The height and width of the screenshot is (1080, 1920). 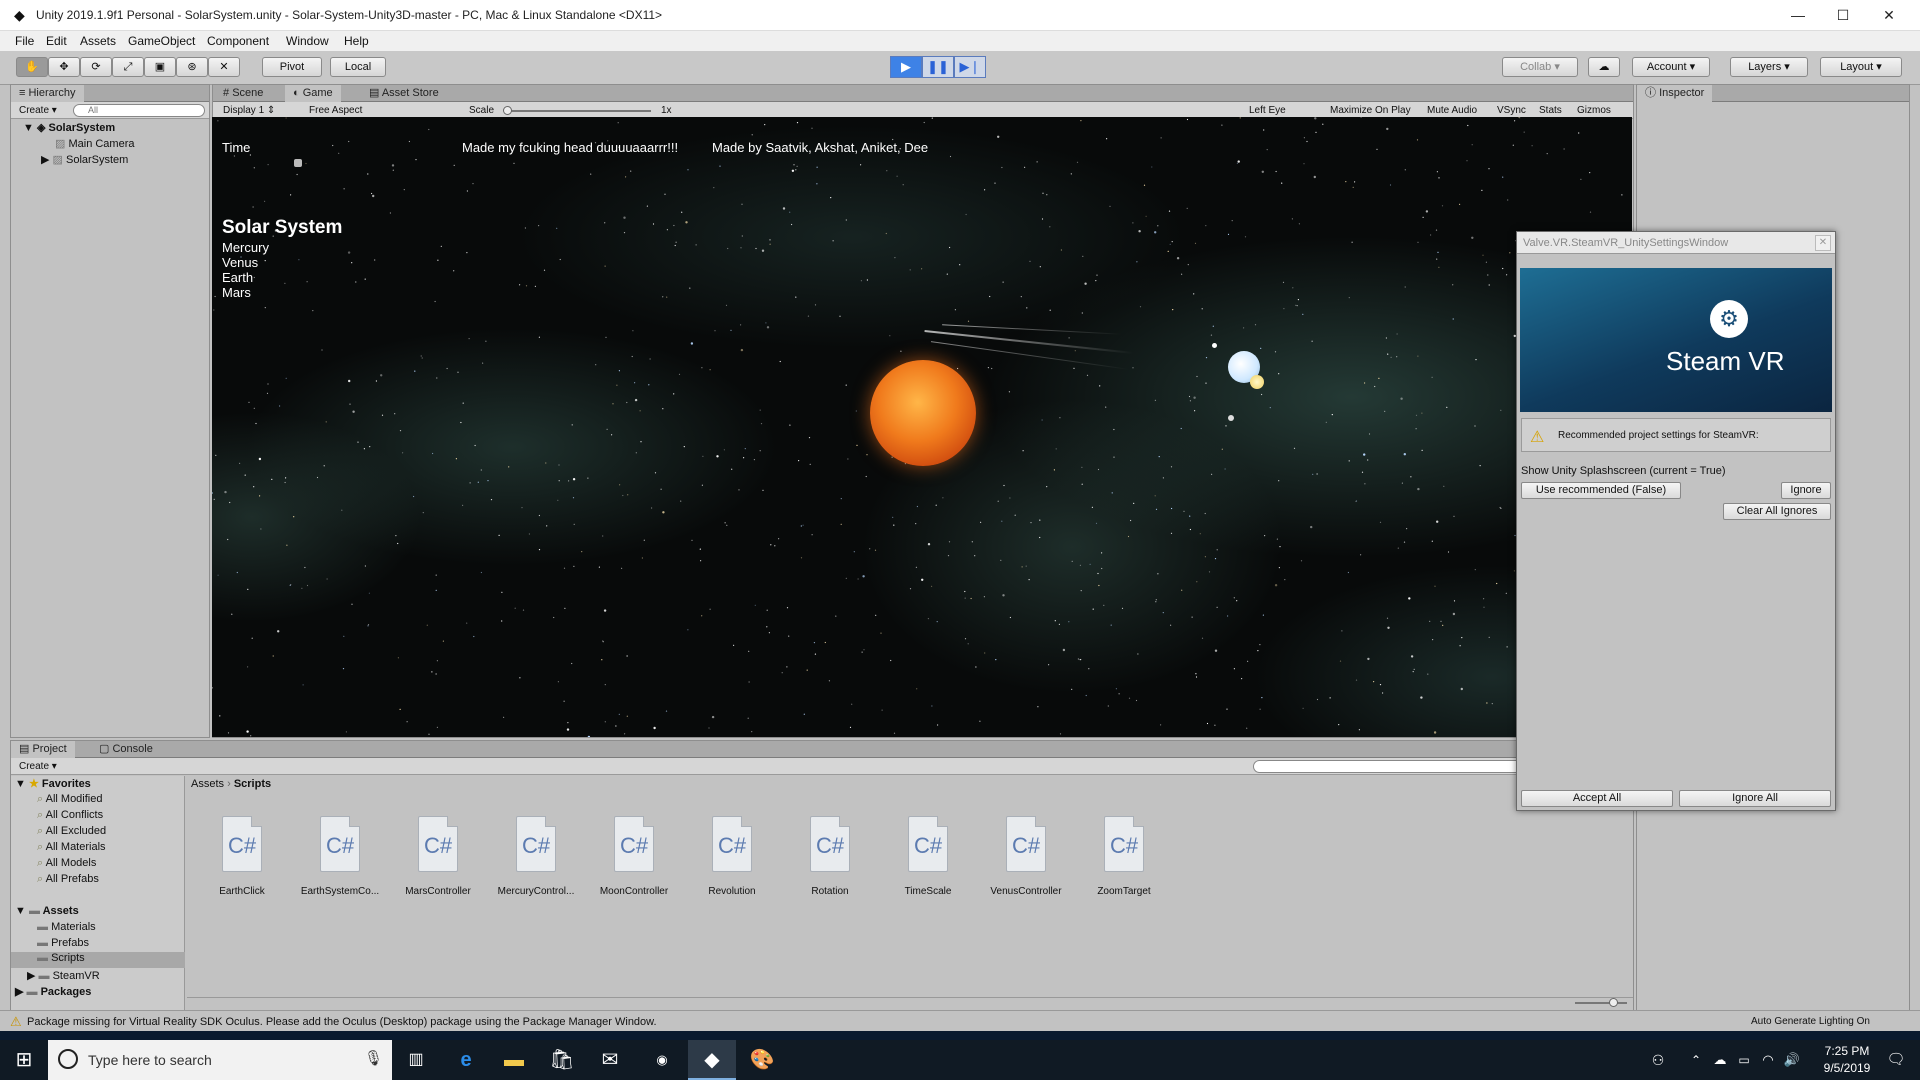 What do you see at coordinates (84, 159) in the screenshot?
I see `hierarchy-item-solarsystem: ▶ ▨ SolarSystem` at bounding box center [84, 159].